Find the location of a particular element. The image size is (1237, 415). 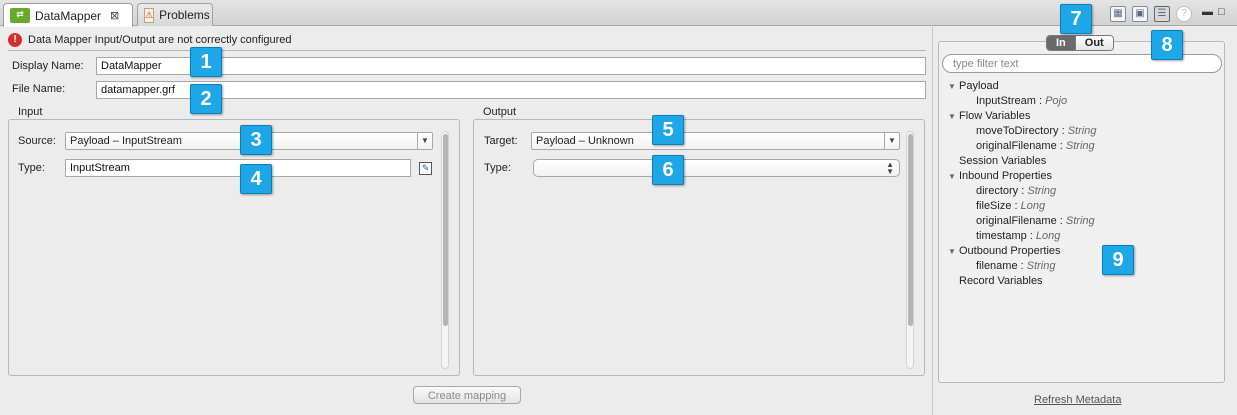

tree-label: InputStream is located at coordinates (1006, 101).